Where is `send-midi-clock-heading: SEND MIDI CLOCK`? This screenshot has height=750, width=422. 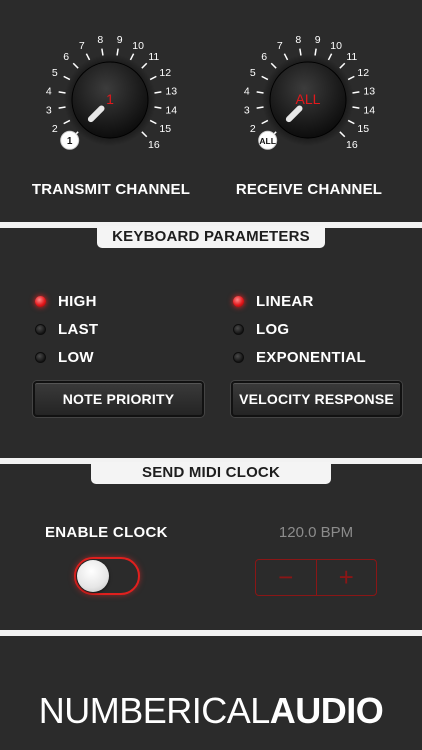 send-midi-clock-heading: SEND MIDI CLOCK is located at coordinates (211, 473).